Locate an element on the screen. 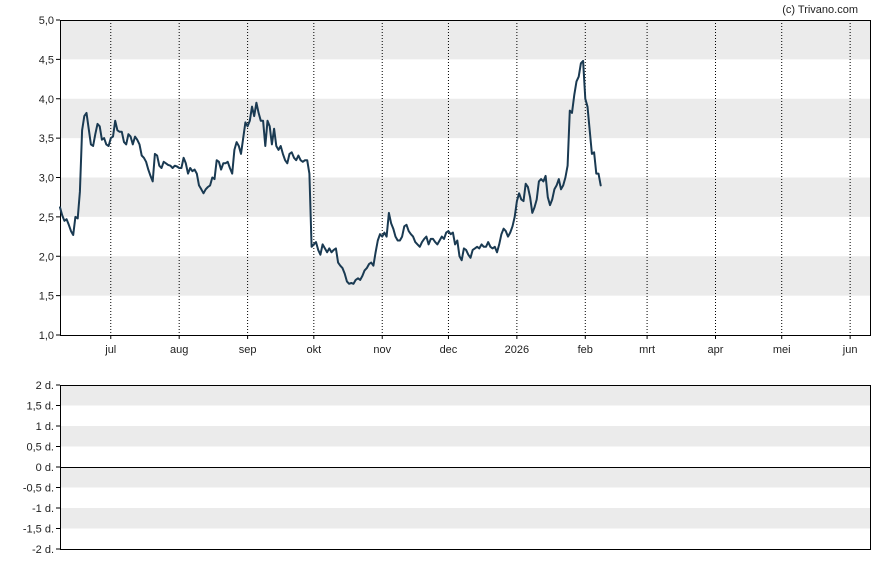 Image resolution: width=888 pixels, height=565 pixels. price-x-tick-label: jul is located at coordinates (110, 350).